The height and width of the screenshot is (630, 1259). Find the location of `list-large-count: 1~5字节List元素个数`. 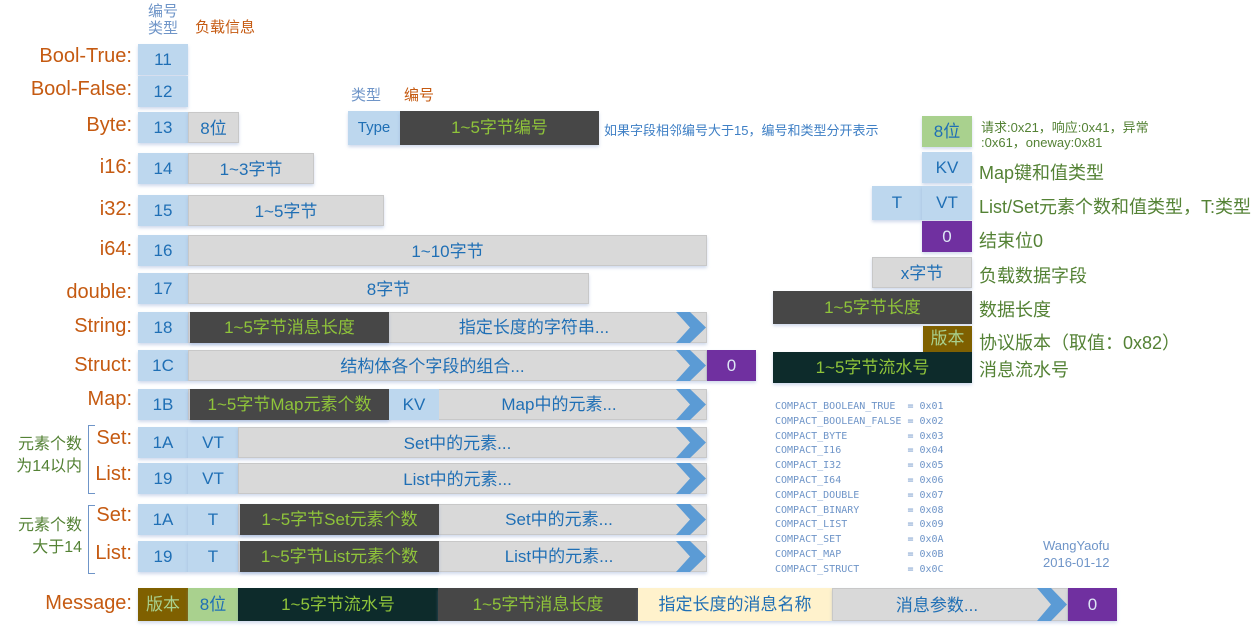

list-large-count: 1~5字节List元素个数 is located at coordinates (339, 556).